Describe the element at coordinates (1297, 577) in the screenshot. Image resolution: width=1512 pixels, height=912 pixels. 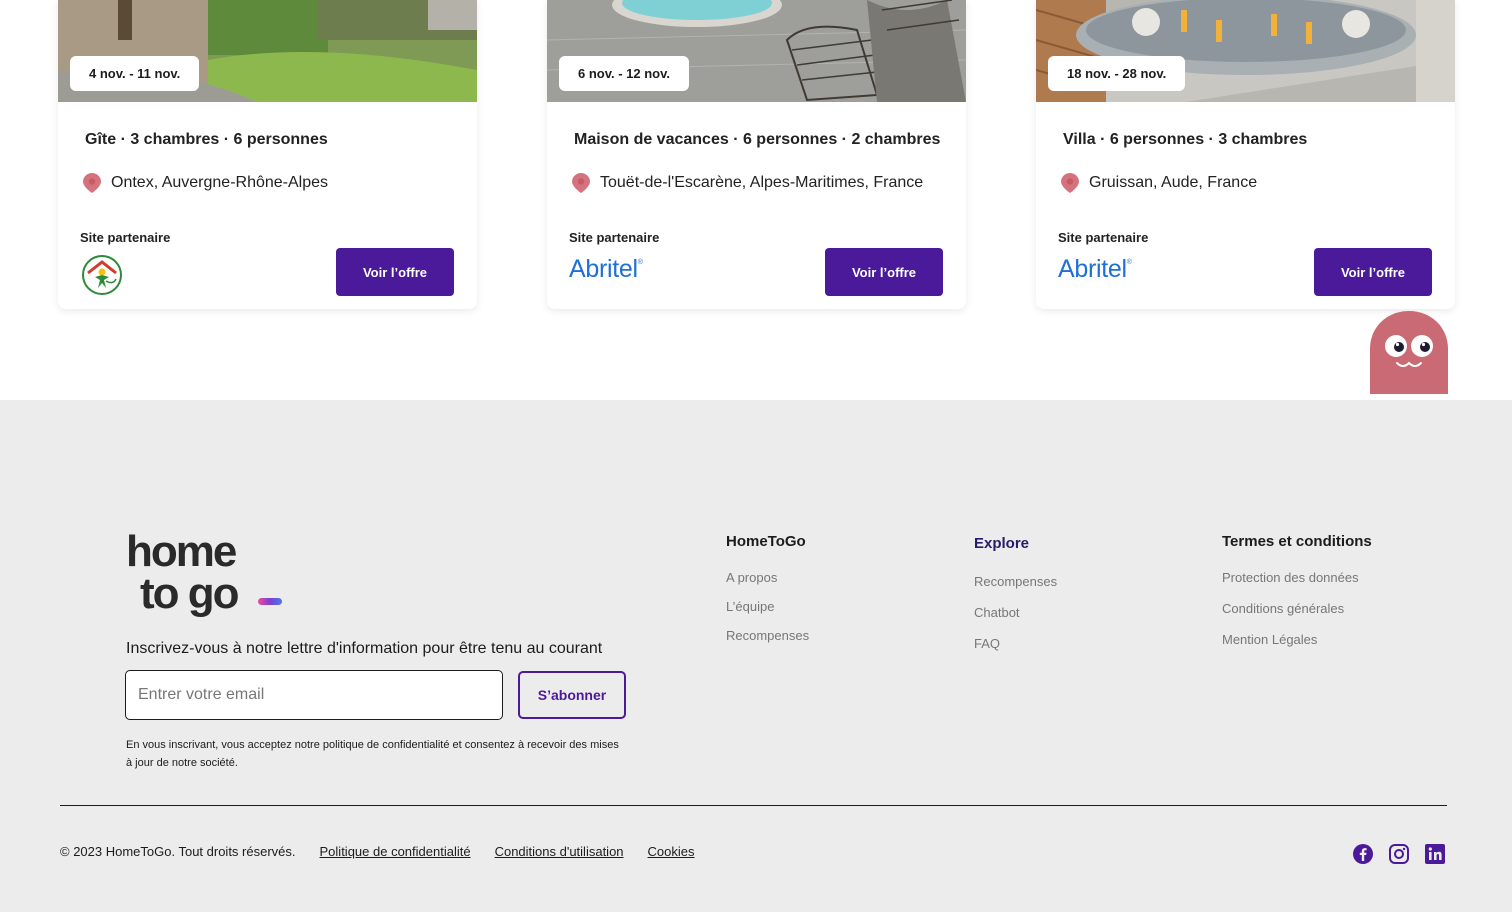
I see `footer-link-data-protection: Protection des données` at that location.